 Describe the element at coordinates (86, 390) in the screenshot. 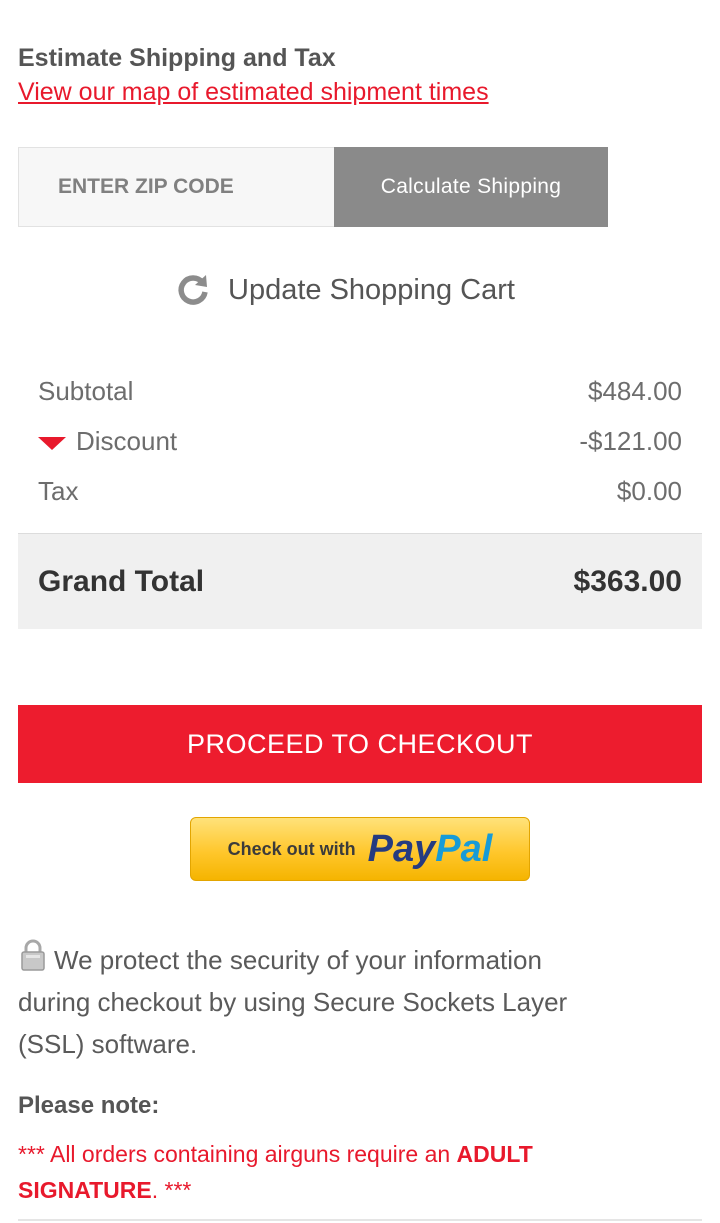

I see `subtotal-label: Subtotal` at that location.